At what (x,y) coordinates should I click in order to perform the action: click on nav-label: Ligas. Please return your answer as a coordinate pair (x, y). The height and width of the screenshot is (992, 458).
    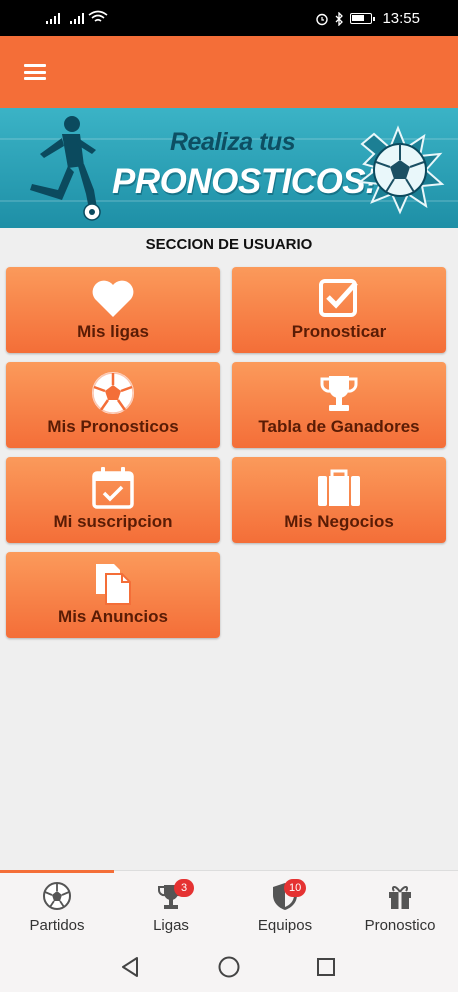
    Looking at the image, I should click on (171, 925).